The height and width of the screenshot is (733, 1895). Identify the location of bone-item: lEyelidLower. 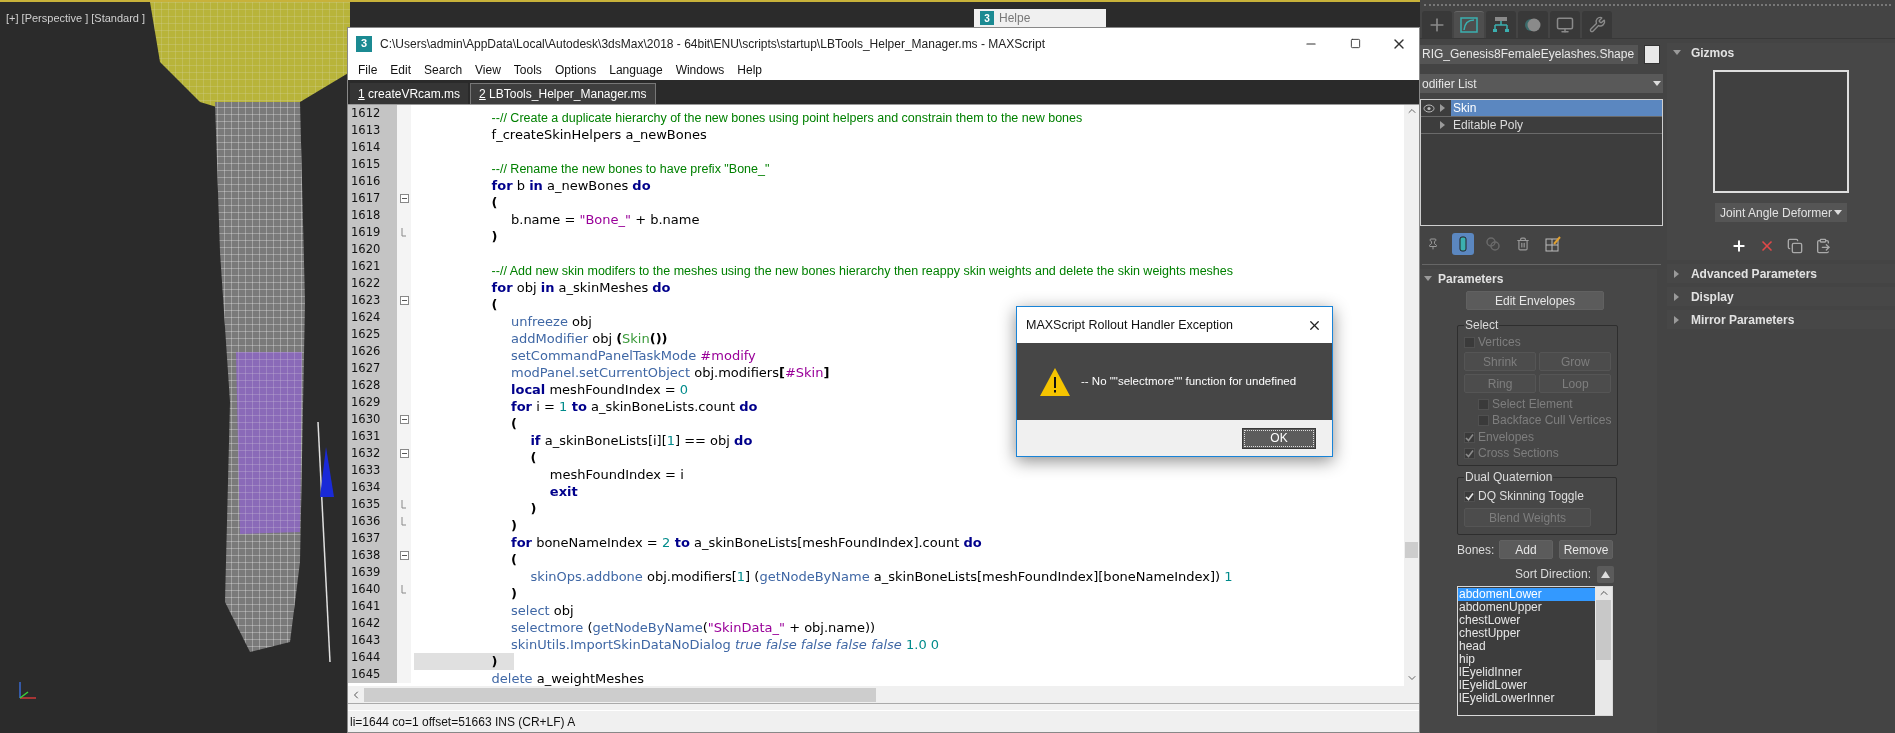
(1526, 685).